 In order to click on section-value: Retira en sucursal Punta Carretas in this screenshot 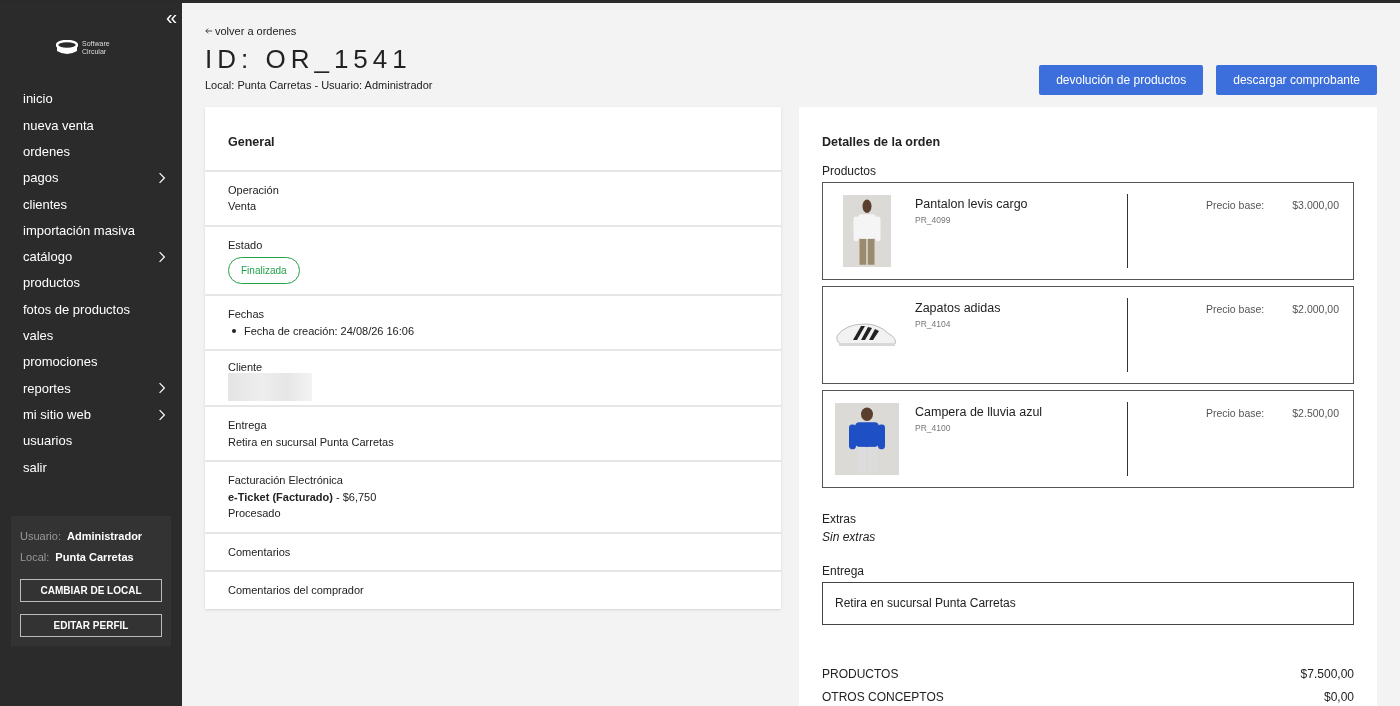, I will do `click(311, 442)`.